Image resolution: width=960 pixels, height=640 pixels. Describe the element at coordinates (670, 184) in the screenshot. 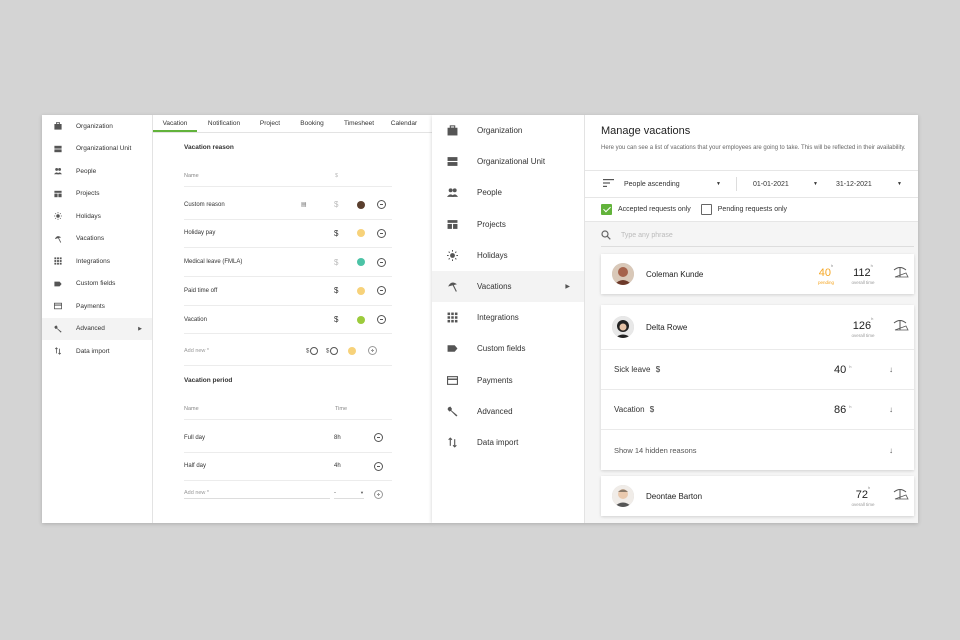

I see `sort-select: People ascending` at that location.